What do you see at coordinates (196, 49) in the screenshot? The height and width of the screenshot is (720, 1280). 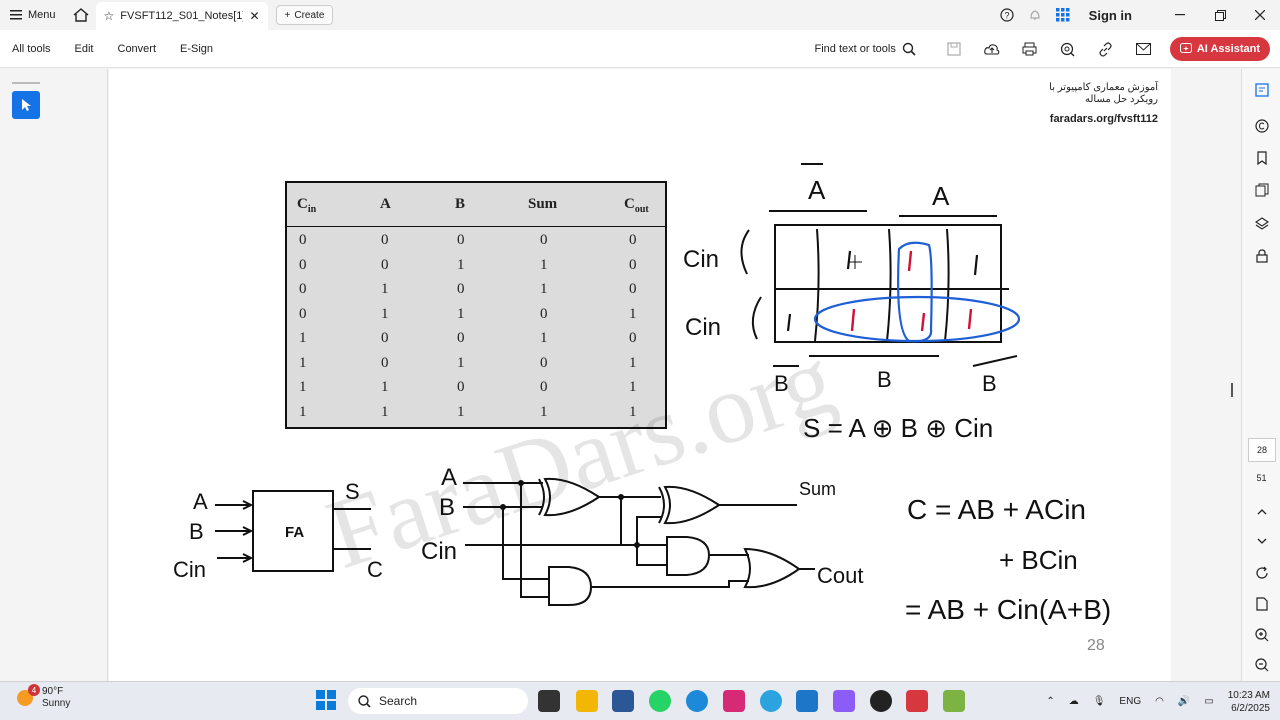 I see `esign-menu: E-Sign` at bounding box center [196, 49].